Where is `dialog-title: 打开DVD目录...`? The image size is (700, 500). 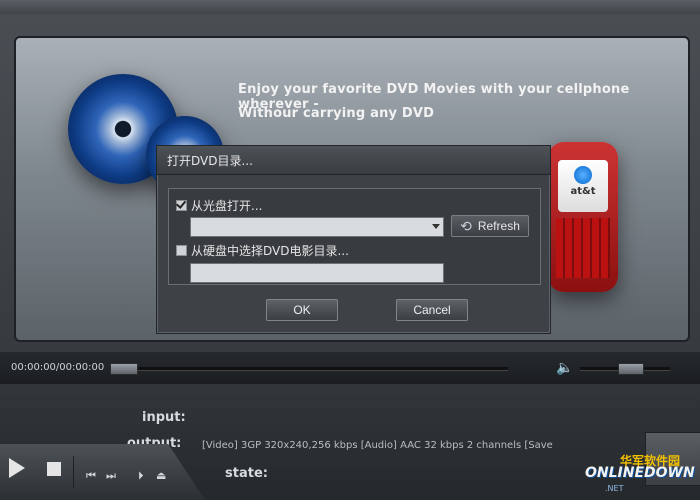 dialog-title: 打开DVD目录... is located at coordinates (210, 161).